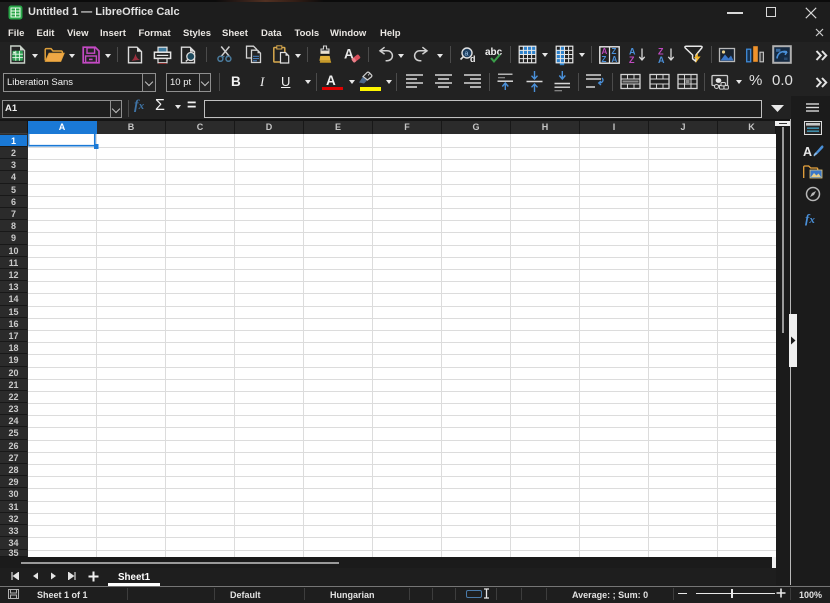  I want to click on svg-text: d, so click(473, 59).